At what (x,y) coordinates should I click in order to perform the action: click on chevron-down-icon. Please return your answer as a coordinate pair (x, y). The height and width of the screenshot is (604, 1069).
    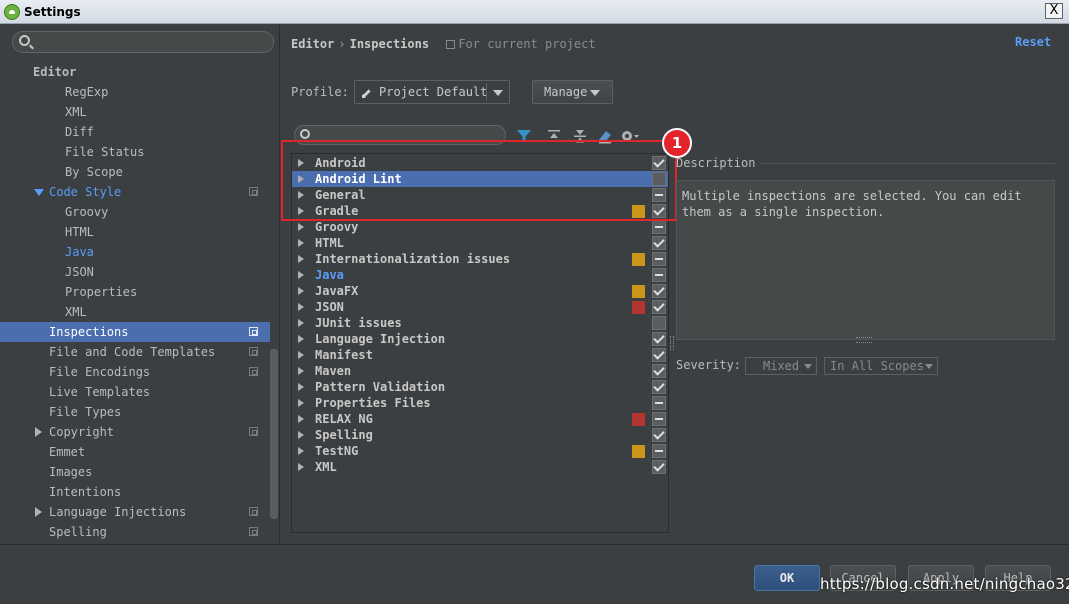
    Looking at the image, I should click on (39, 192).